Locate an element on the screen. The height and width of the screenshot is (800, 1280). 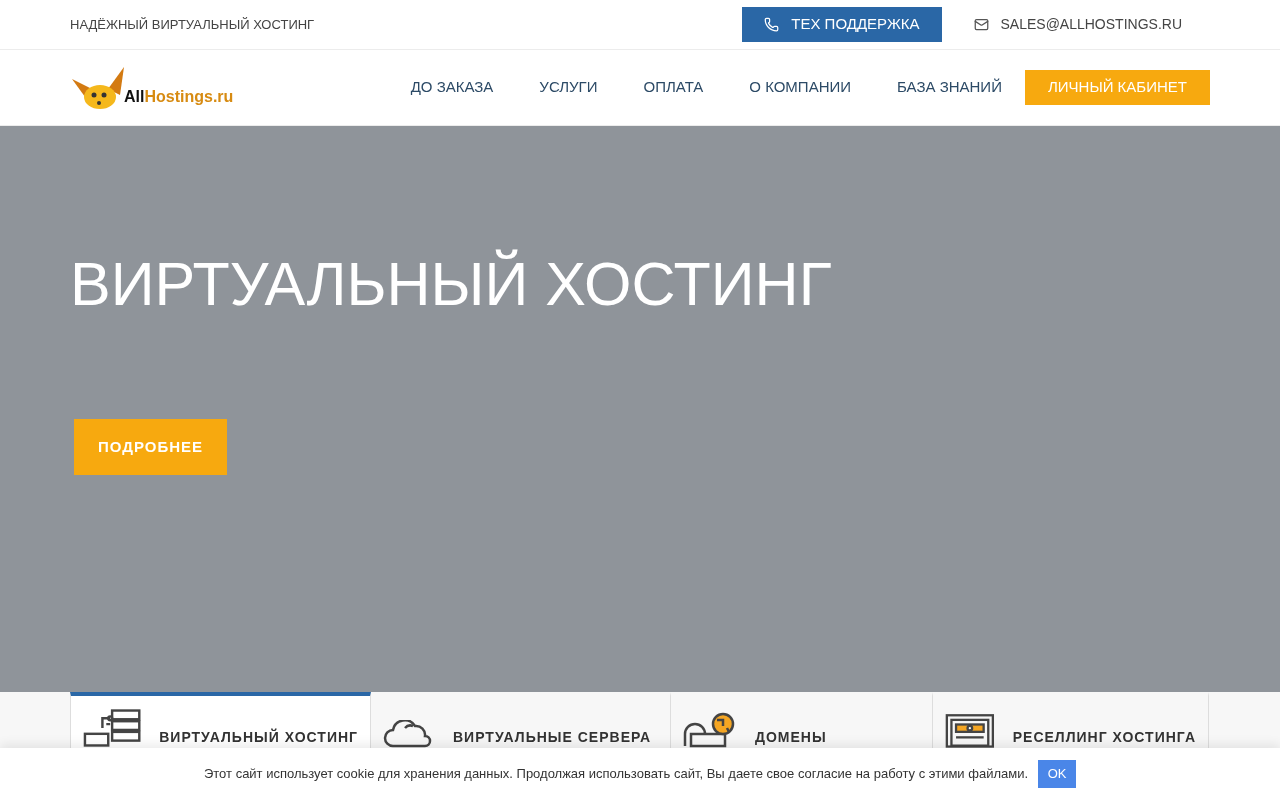
nav-link: БАЗА ЗНАНИЙ is located at coordinates (949, 87).